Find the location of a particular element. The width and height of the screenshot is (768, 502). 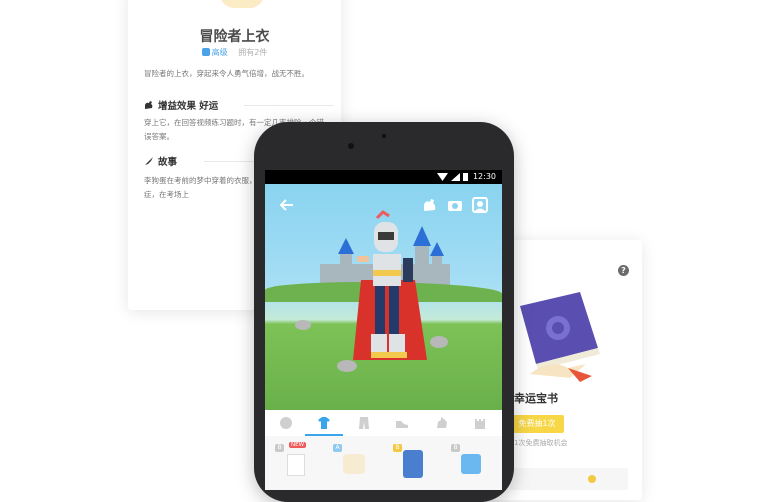

tab-shoes is located at coordinates (402, 423).